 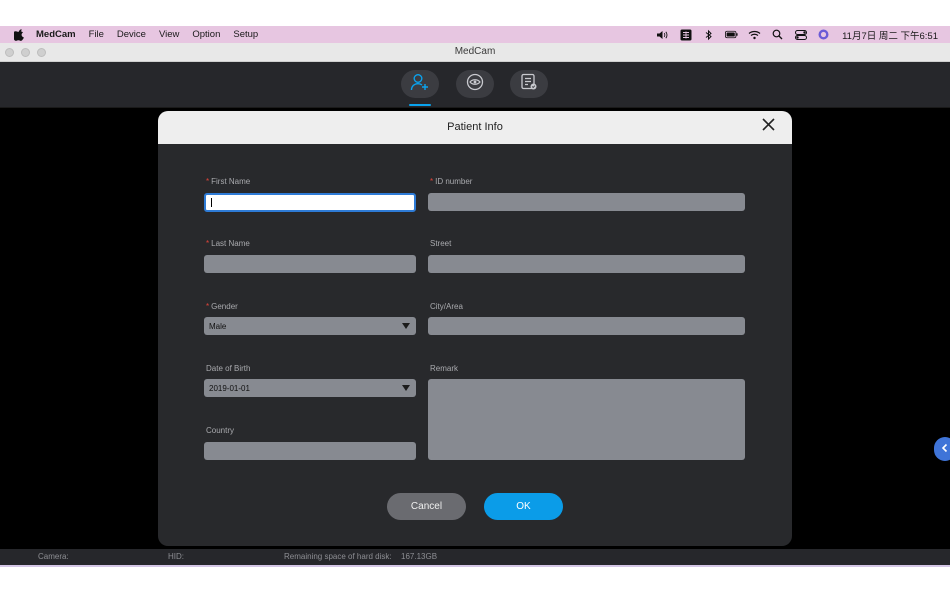 What do you see at coordinates (228, 368) in the screenshot?
I see `dob-label: Date of Birth` at bounding box center [228, 368].